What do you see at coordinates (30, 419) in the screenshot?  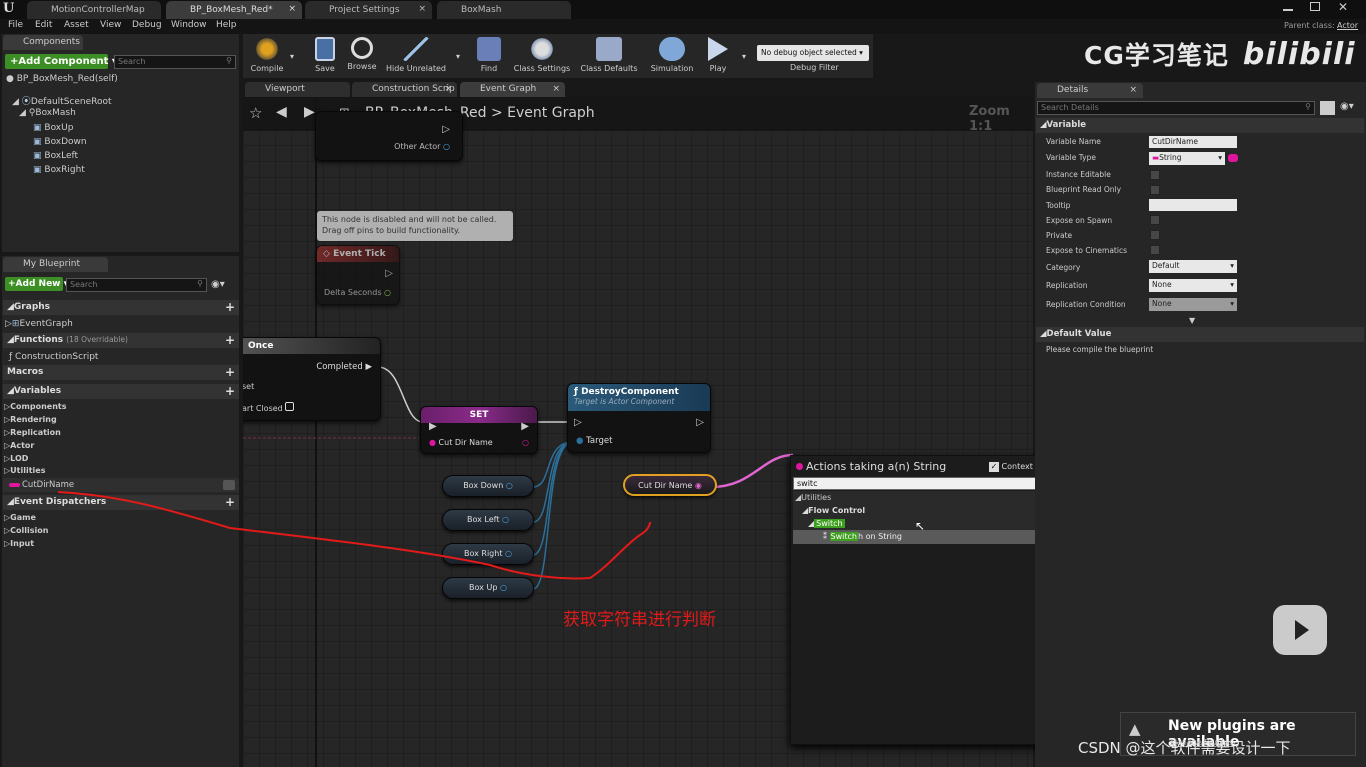 I see `var-category-rendering: ▷Rendering` at bounding box center [30, 419].